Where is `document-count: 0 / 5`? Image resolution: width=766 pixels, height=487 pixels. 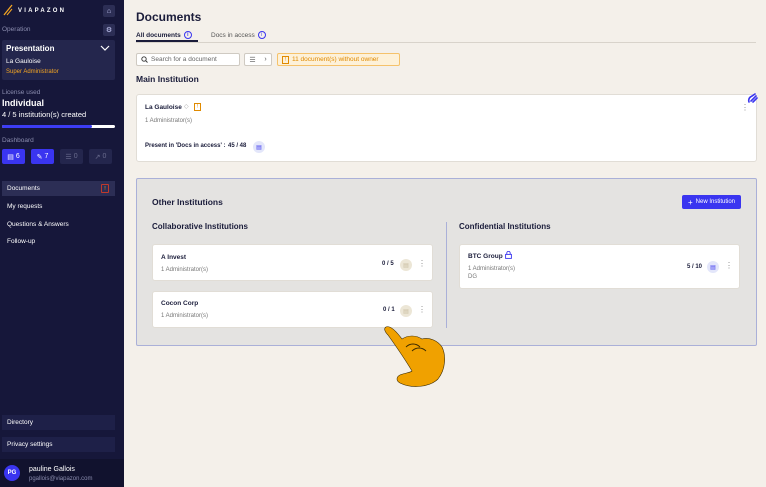 document-count: 0 / 5 is located at coordinates (388, 264).